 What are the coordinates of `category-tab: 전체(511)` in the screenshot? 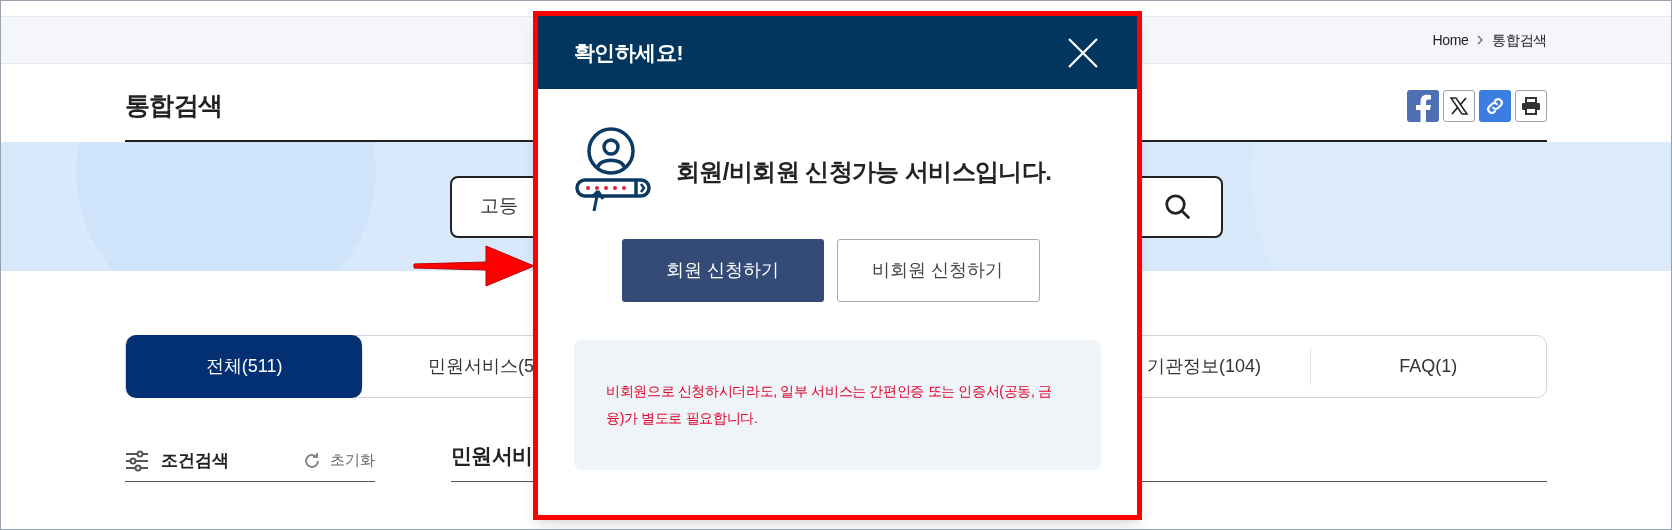 It's located at (244, 366).